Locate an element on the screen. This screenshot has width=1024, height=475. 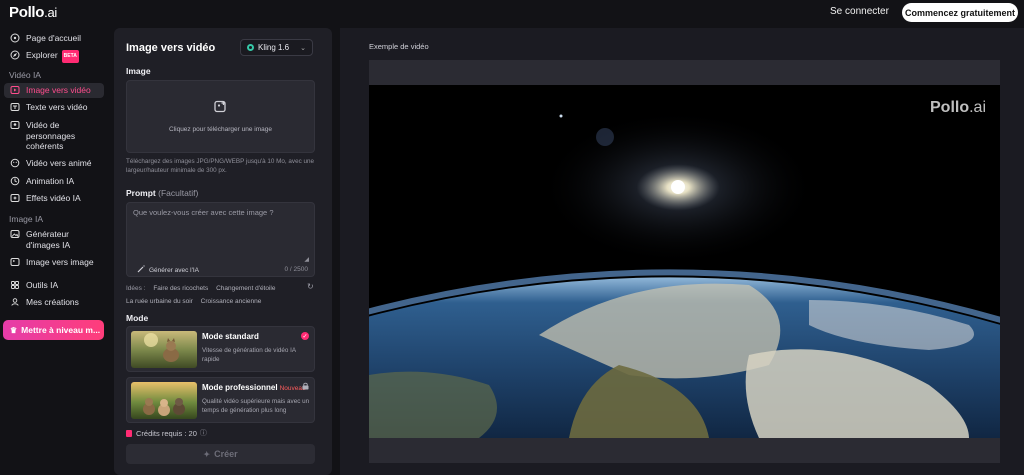
prompt-label: Prompt (Facultatif) is located at coordinates (162, 193).